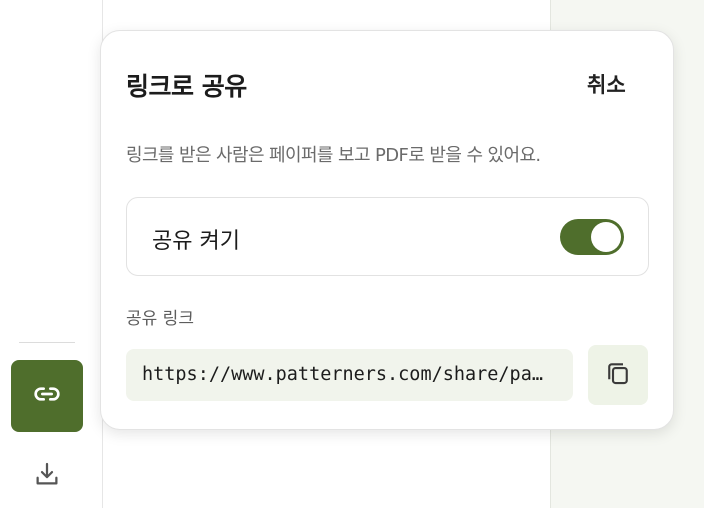 The height and width of the screenshot is (508, 704). What do you see at coordinates (606, 237) in the screenshot?
I see `toggle-knob` at bounding box center [606, 237].